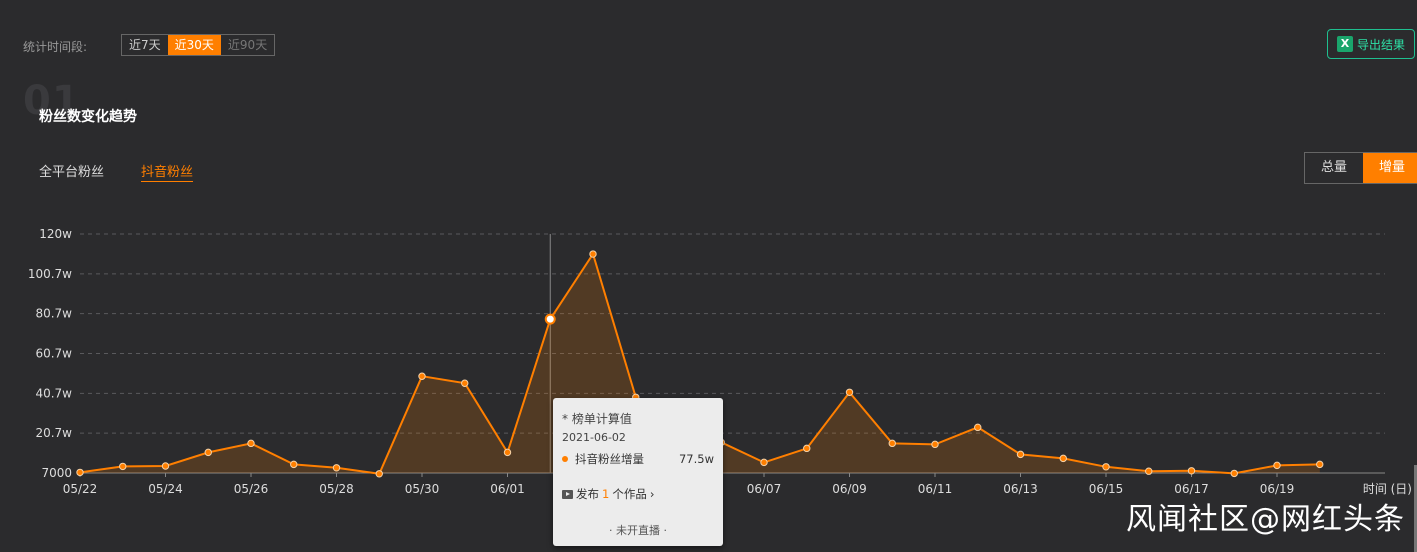 The image size is (1417, 552). Describe the element at coordinates (71, 170) in the screenshot. I see `tab-all-platform-fans: 全平台粉丝` at that location.